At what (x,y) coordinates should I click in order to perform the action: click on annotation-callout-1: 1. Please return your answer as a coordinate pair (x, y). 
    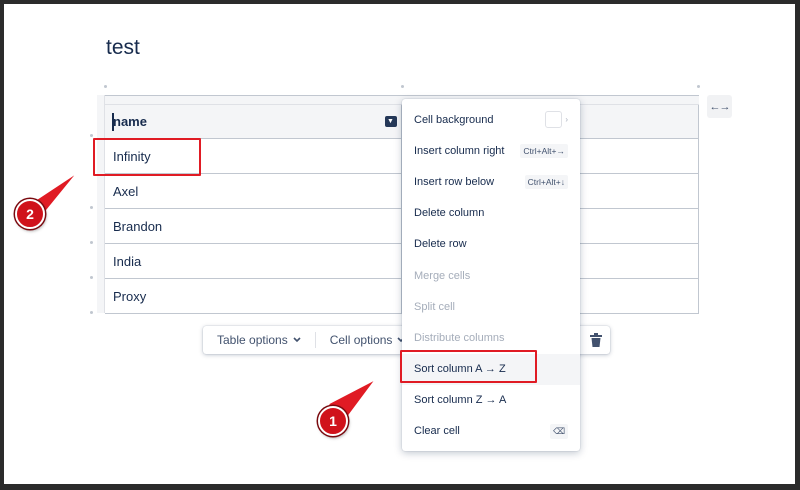
    Looking at the image, I should click on (333, 421).